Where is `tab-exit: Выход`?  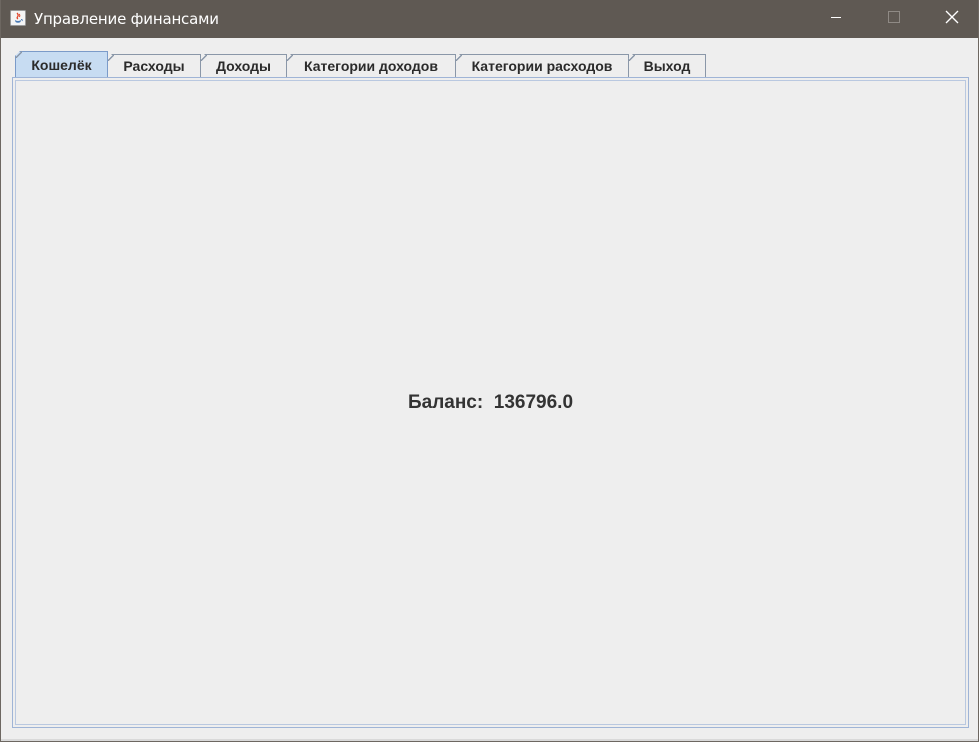
tab-exit: Выход is located at coordinates (667, 65).